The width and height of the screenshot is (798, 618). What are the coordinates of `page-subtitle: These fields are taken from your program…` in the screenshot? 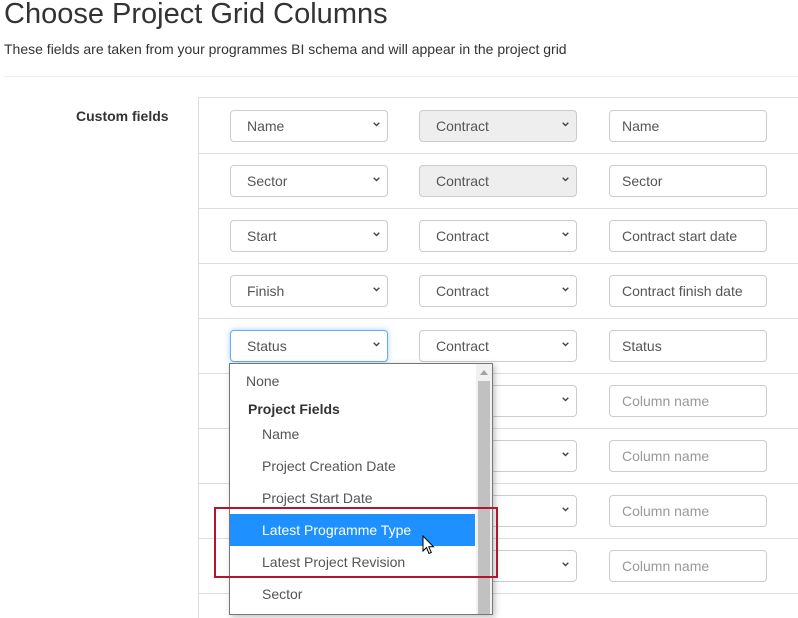 It's located at (285, 49).